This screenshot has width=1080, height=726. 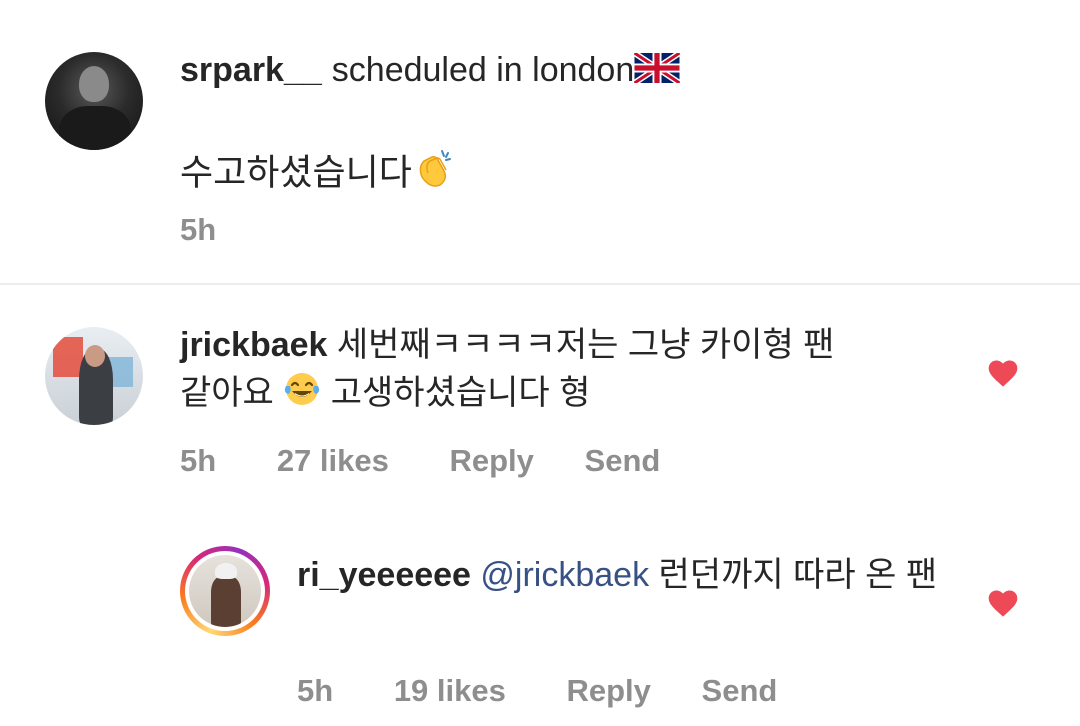 I want to click on reply-meta: 5h 19 likes Reply Send, so click(x=537, y=691).